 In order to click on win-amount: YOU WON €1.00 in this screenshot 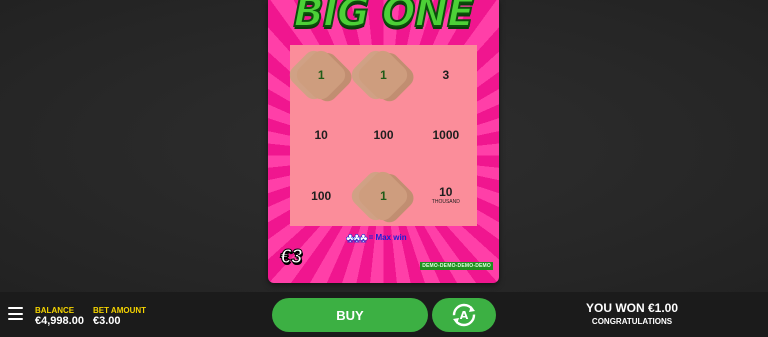, I will do `click(632, 308)`.